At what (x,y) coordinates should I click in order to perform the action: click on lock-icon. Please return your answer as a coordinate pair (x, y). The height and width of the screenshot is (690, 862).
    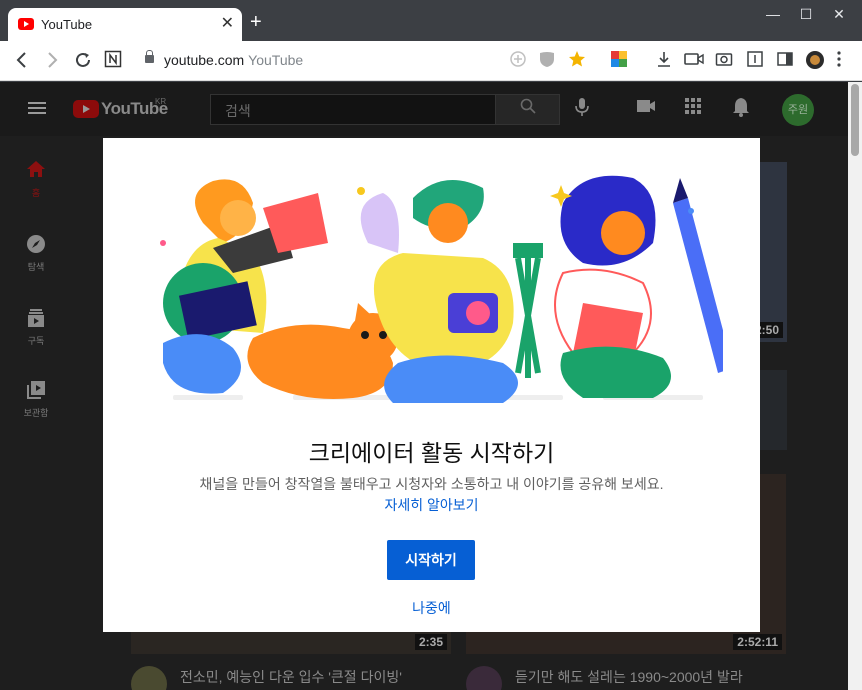
    Looking at the image, I should click on (149, 56).